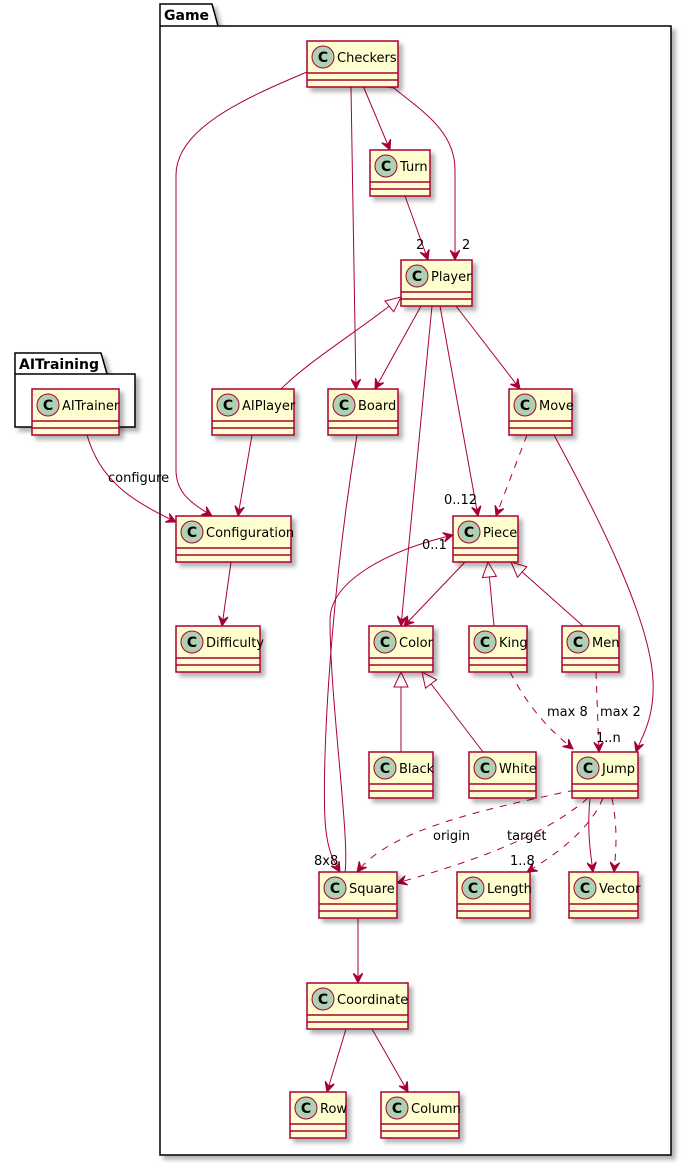 This screenshot has width=688, height=1163. Describe the element at coordinates (513, 643) in the screenshot. I see `class-name: King` at that location.